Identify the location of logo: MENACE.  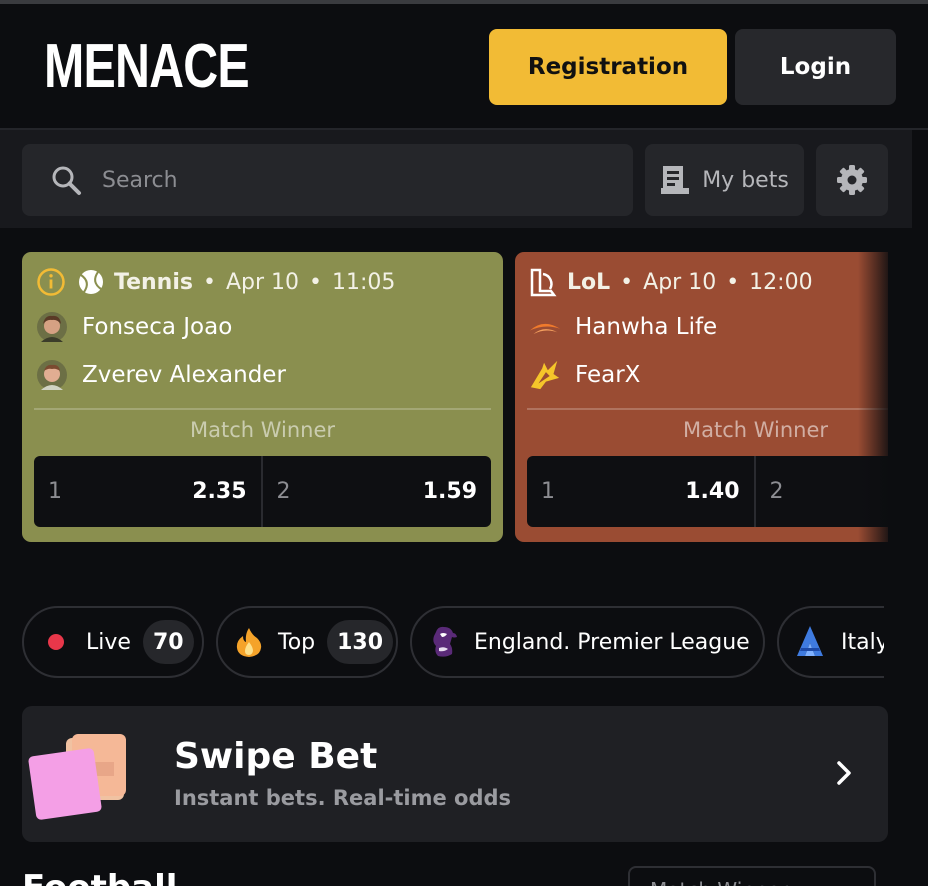
(147, 67).